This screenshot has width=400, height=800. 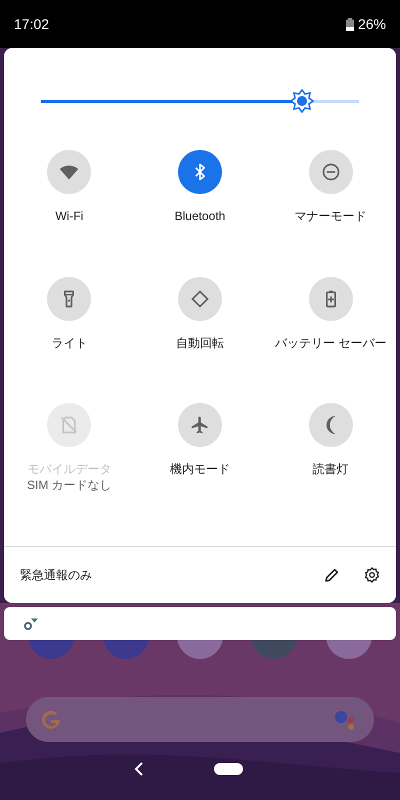 What do you see at coordinates (139, 769) in the screenshot?
I see `back-icon` at bounding box center [139, 769].